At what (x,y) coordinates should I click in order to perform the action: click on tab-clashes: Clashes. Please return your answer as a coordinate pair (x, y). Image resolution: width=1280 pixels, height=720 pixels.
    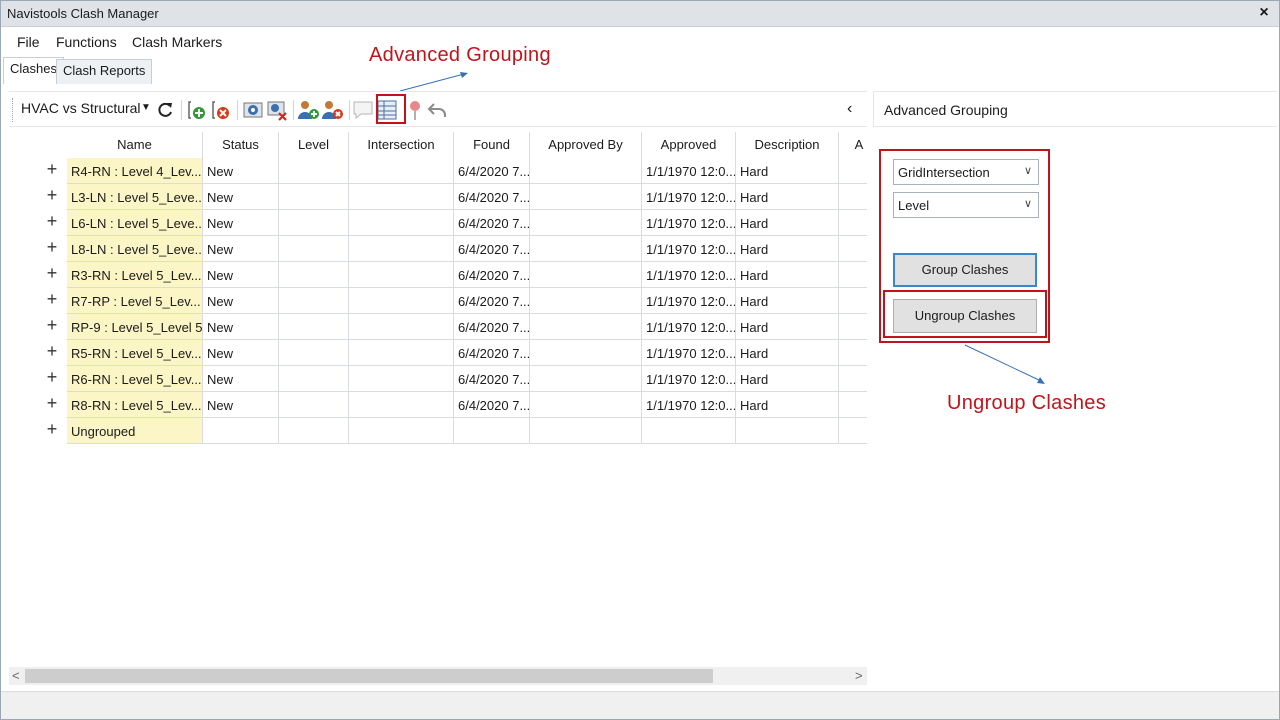
    Looking at the image, I should click on (33, 70).